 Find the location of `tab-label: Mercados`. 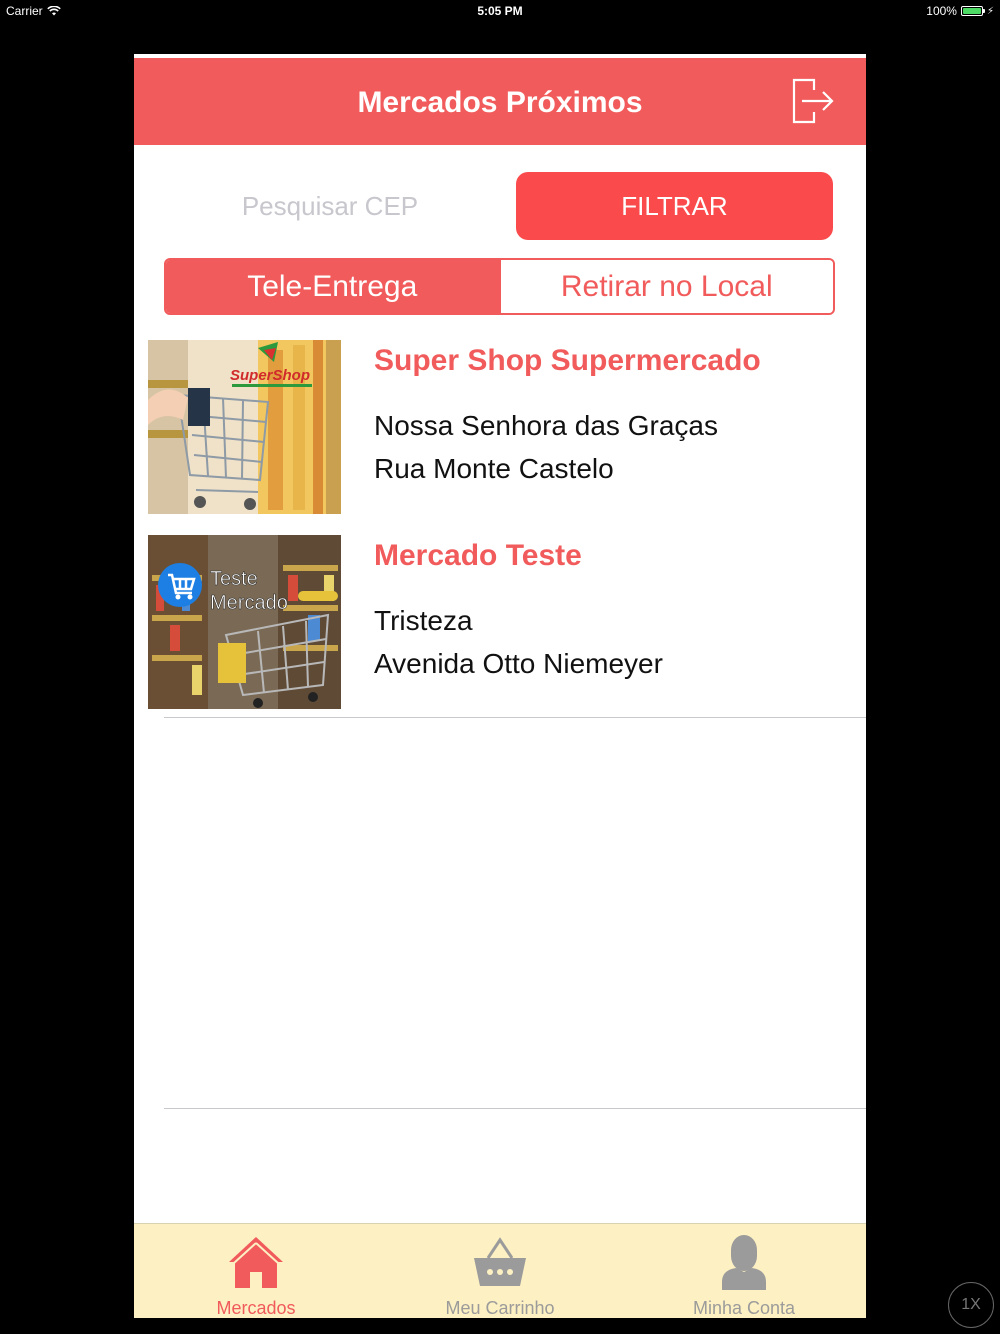

tab-label: Mercados is located at coordinates (256, 1308).